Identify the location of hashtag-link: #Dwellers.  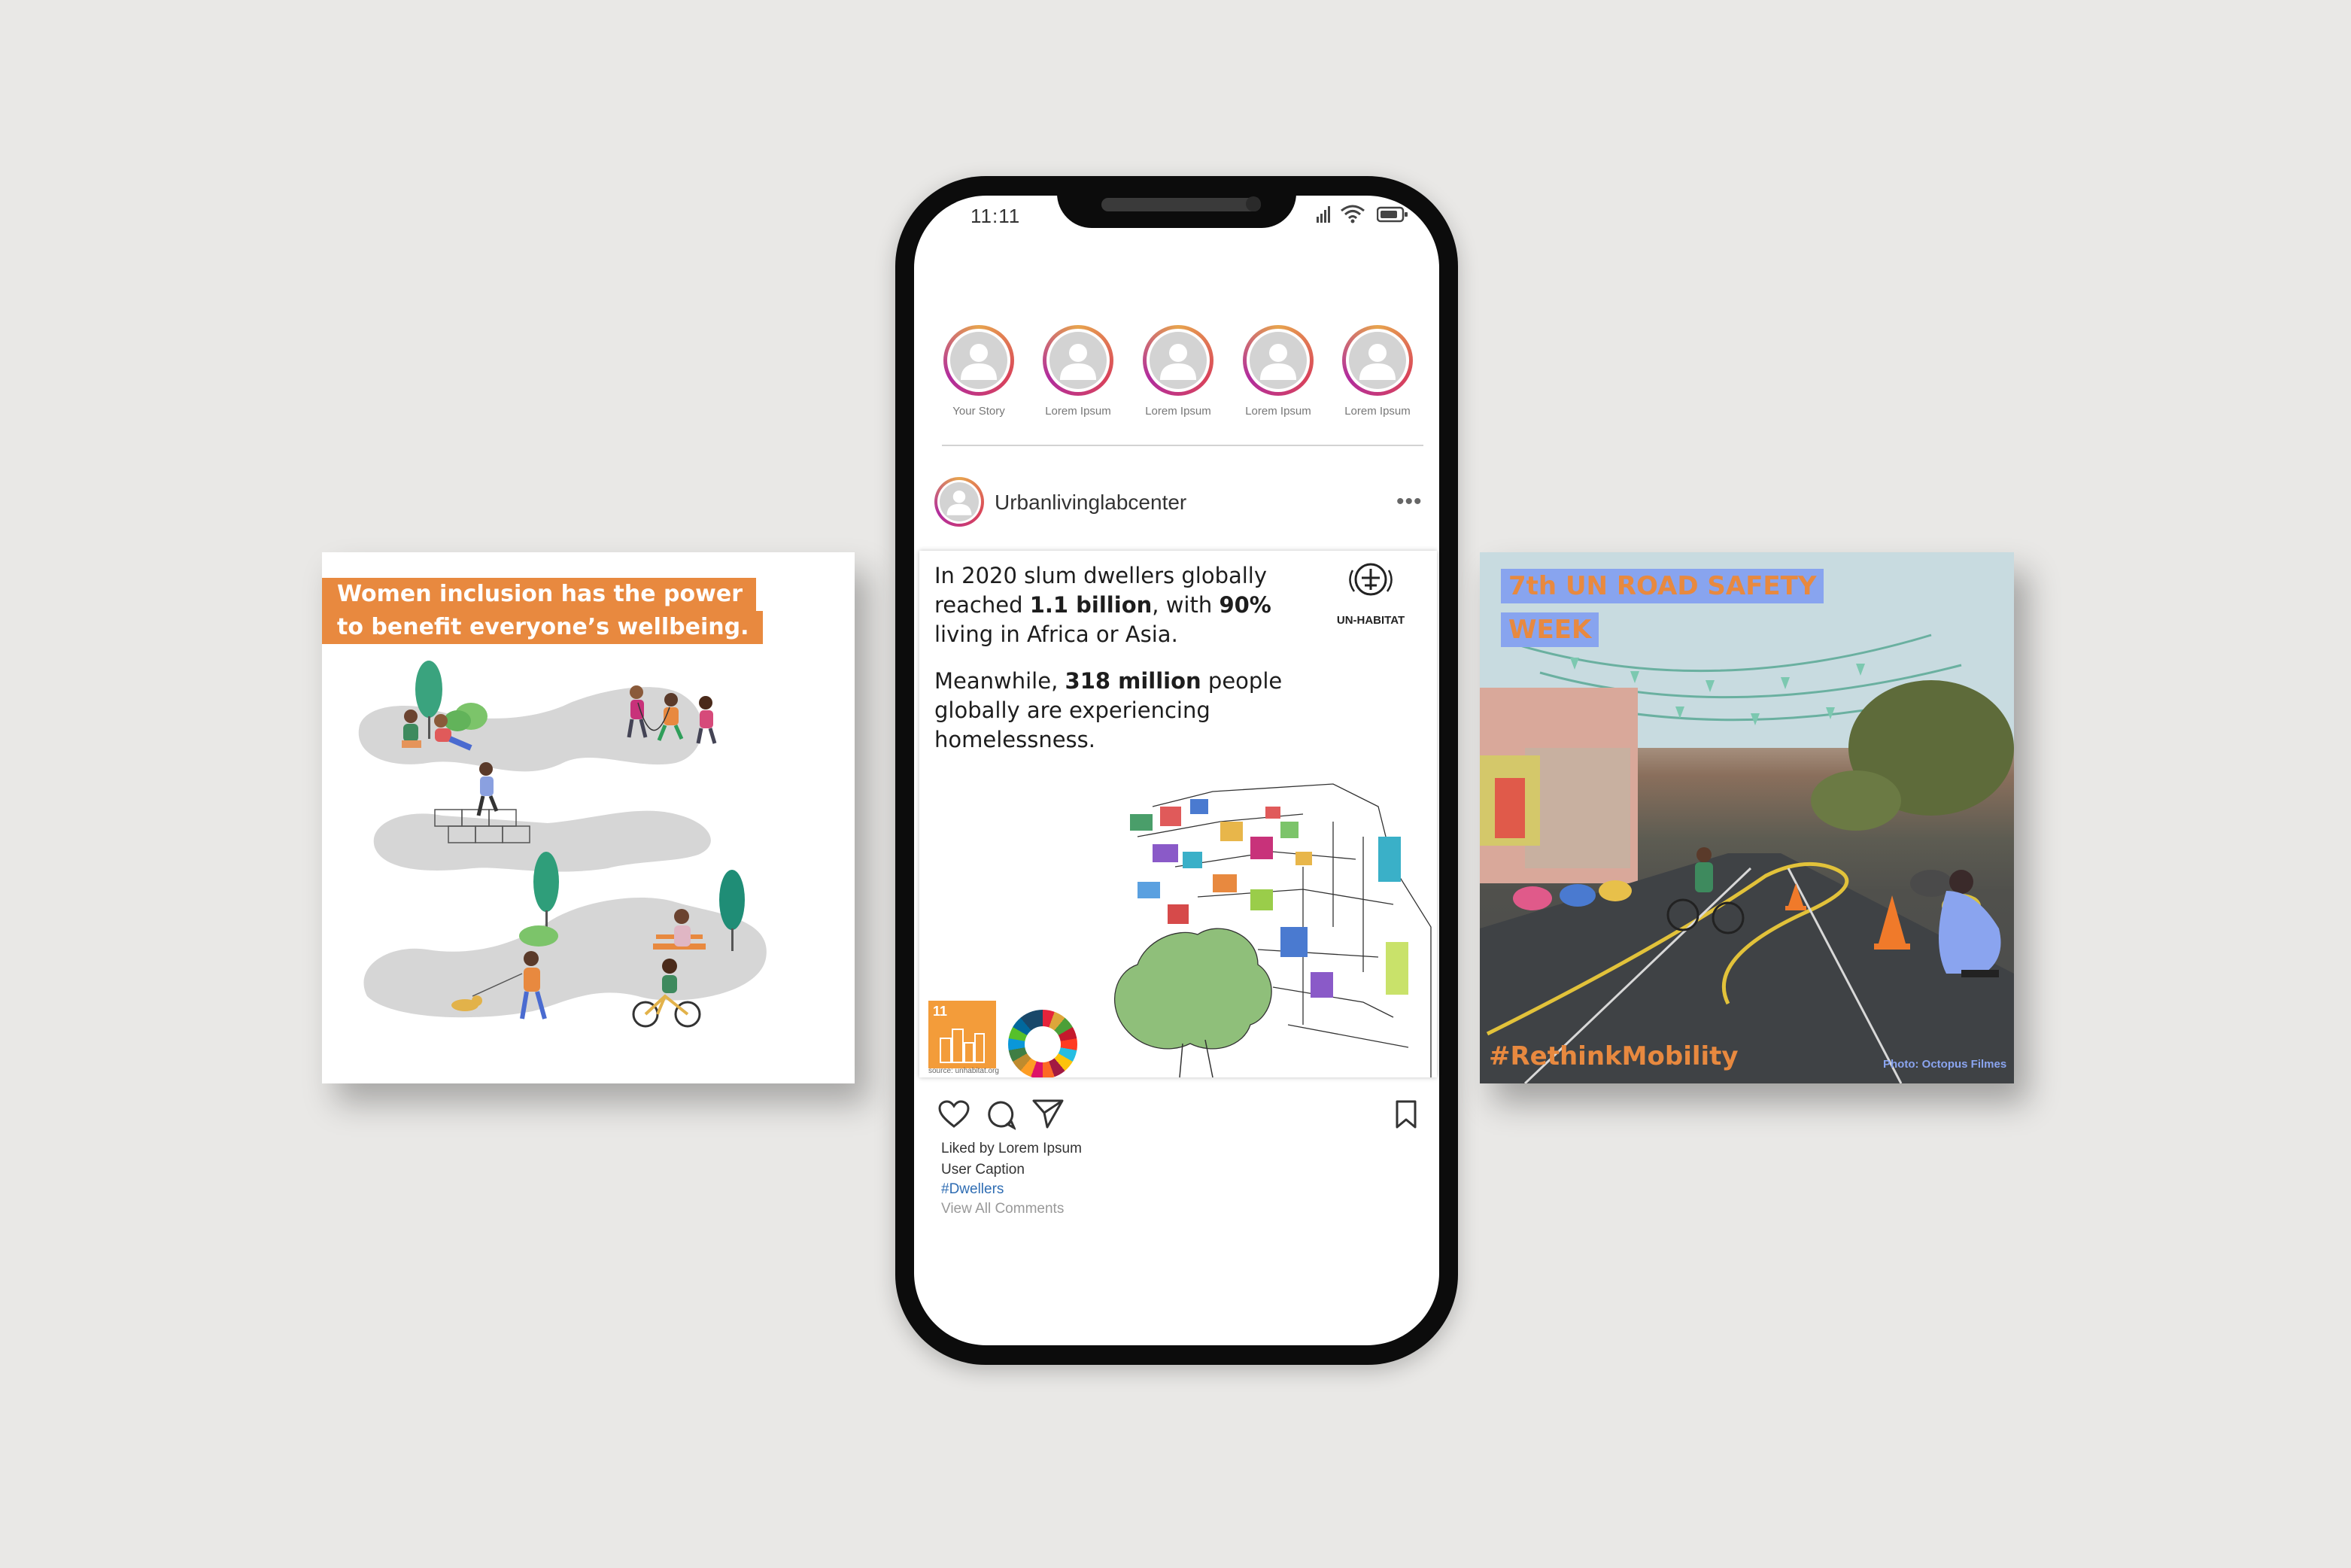
(972, 1189).